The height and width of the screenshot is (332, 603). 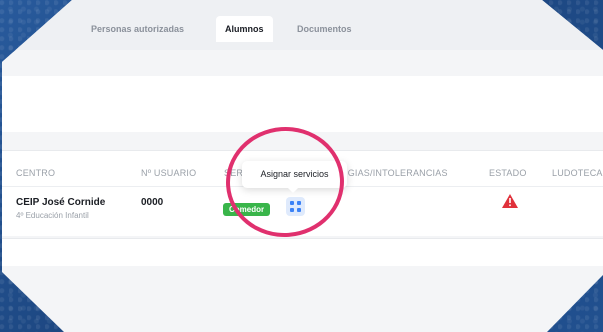 What do you see at coordinates (510, 203) in the screenshot?
I see `warning-triangle-icon` at bounding box center [510, 203].